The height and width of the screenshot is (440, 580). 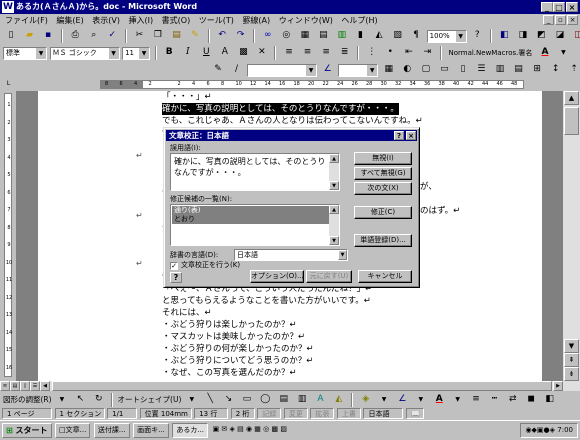 I want to click on line-style-icon: ≡, so click(x=476, y=400).